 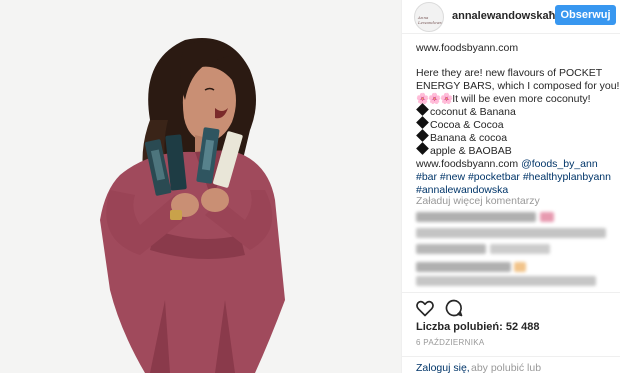 I want to click on login-prompt: Zaloguj się, aby polubić lub, so click(x=511, y=364).